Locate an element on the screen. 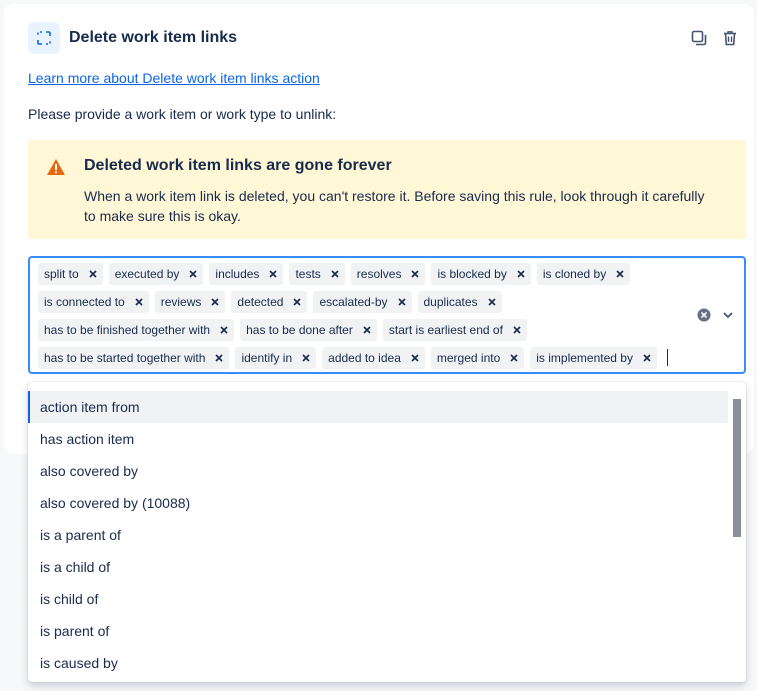  chip-label: tests is located at coordinates (308, 274).